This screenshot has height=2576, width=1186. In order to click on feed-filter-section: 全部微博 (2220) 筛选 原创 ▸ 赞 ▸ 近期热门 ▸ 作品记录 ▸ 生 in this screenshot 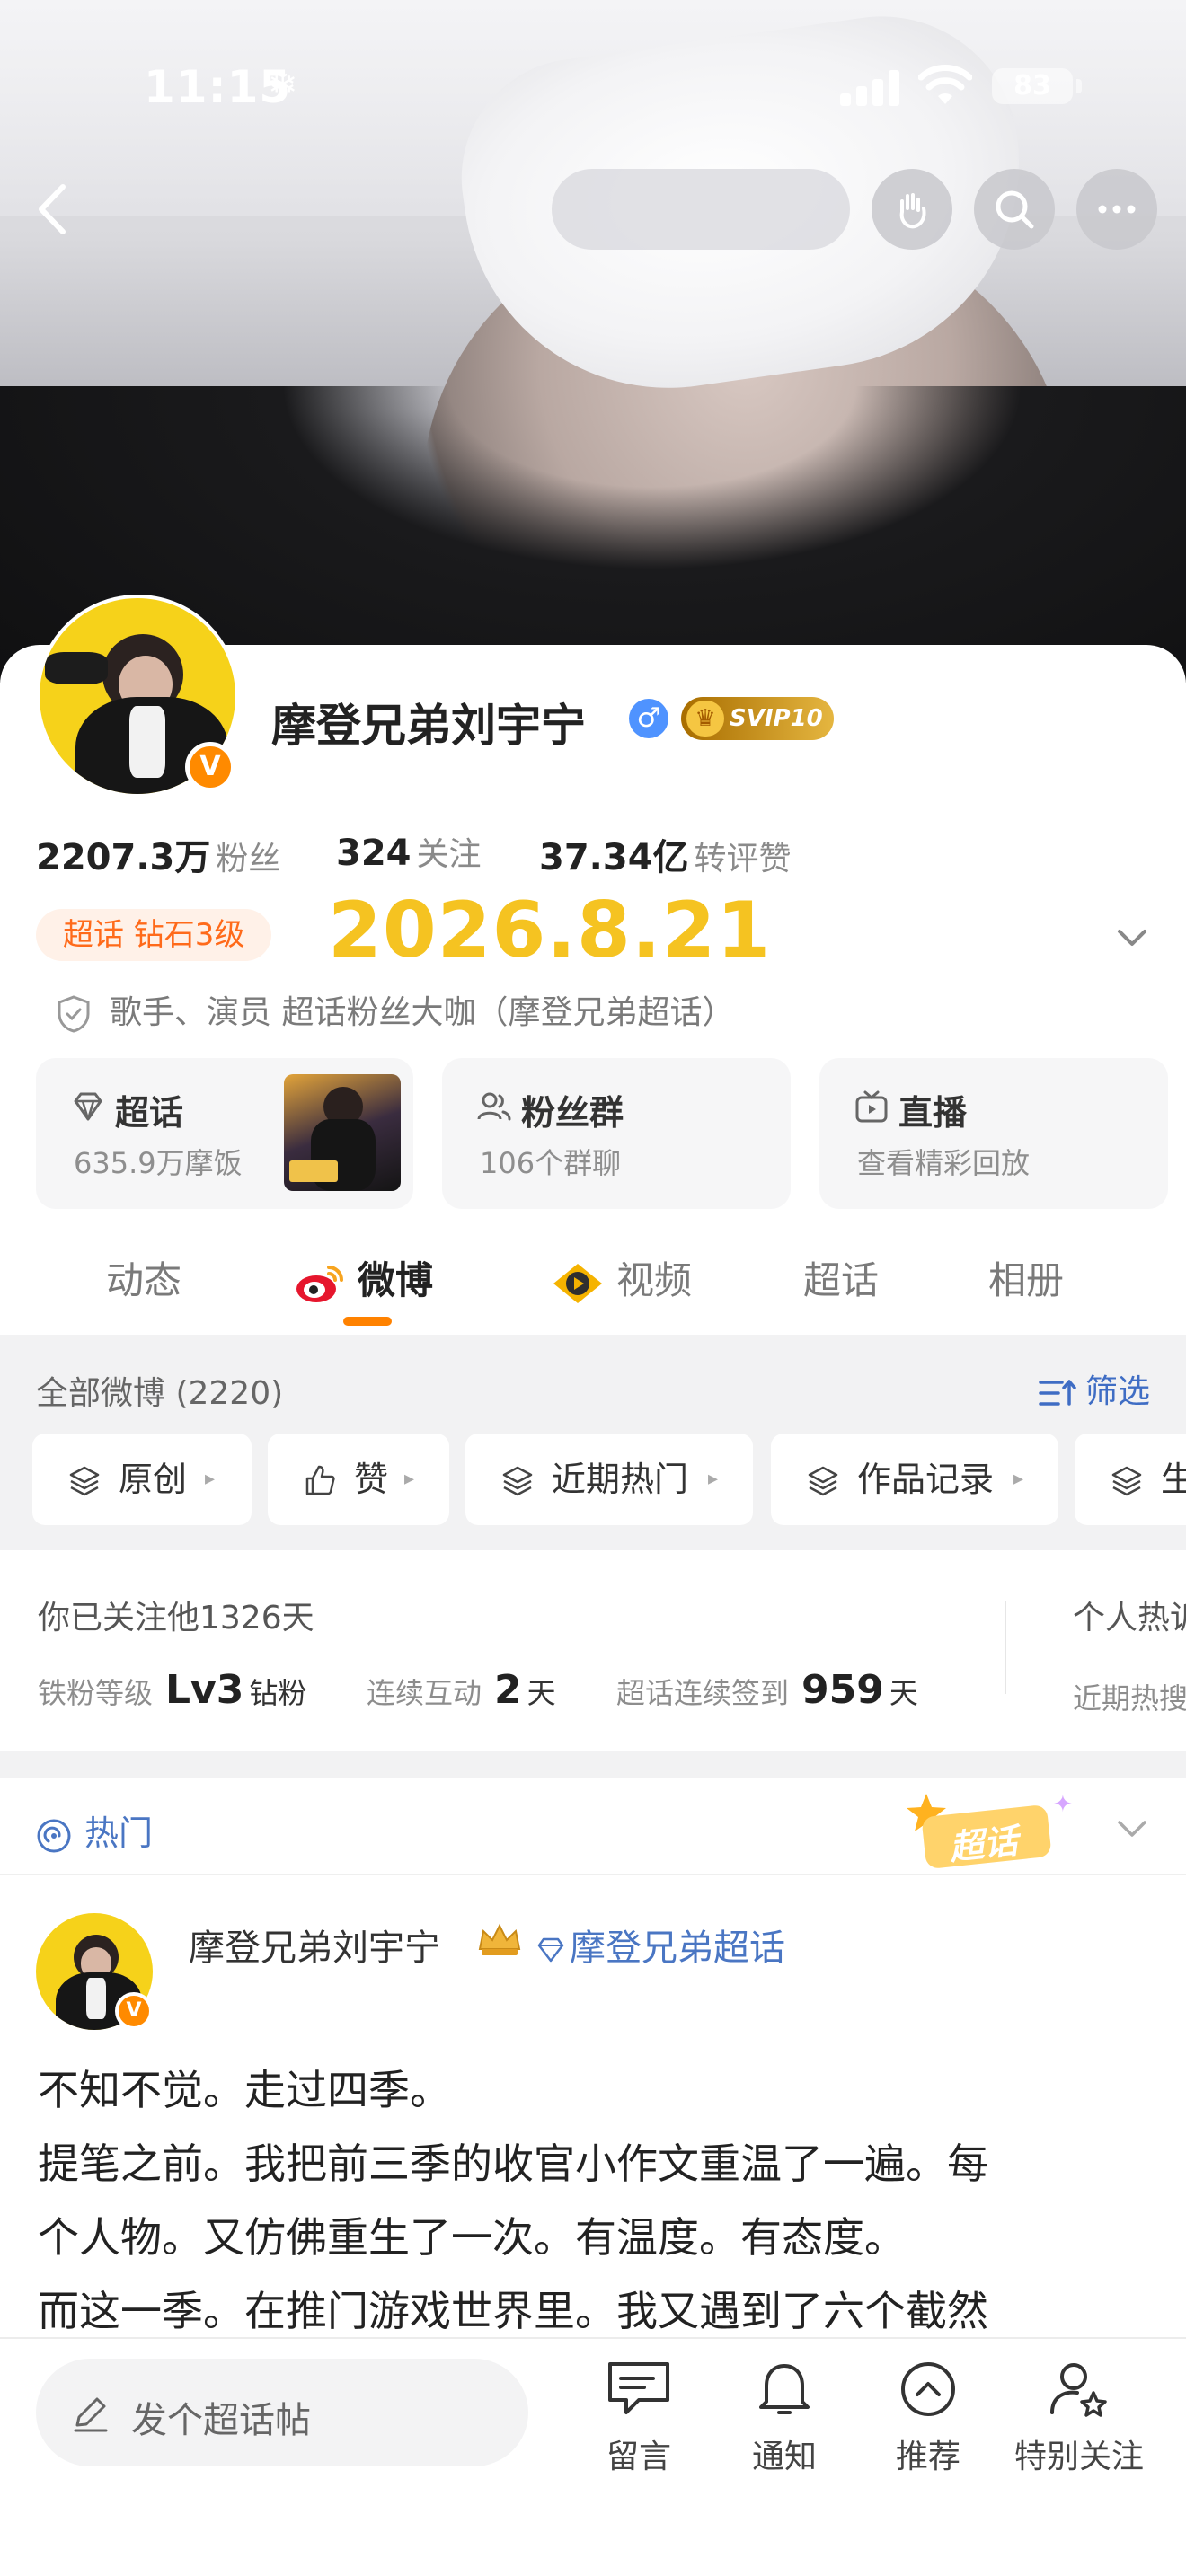, I will do `click(593, 1442)`.